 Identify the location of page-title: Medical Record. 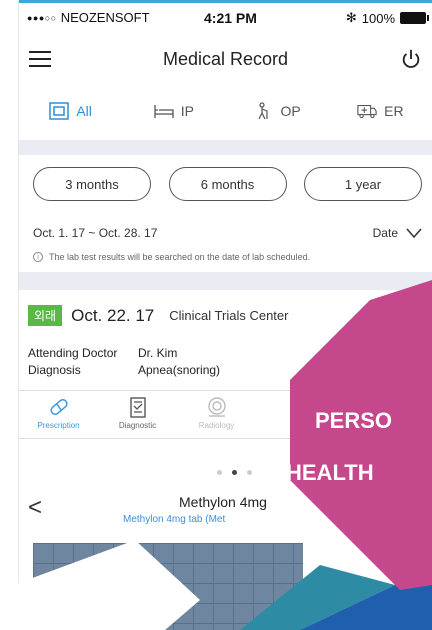
(225, 58).